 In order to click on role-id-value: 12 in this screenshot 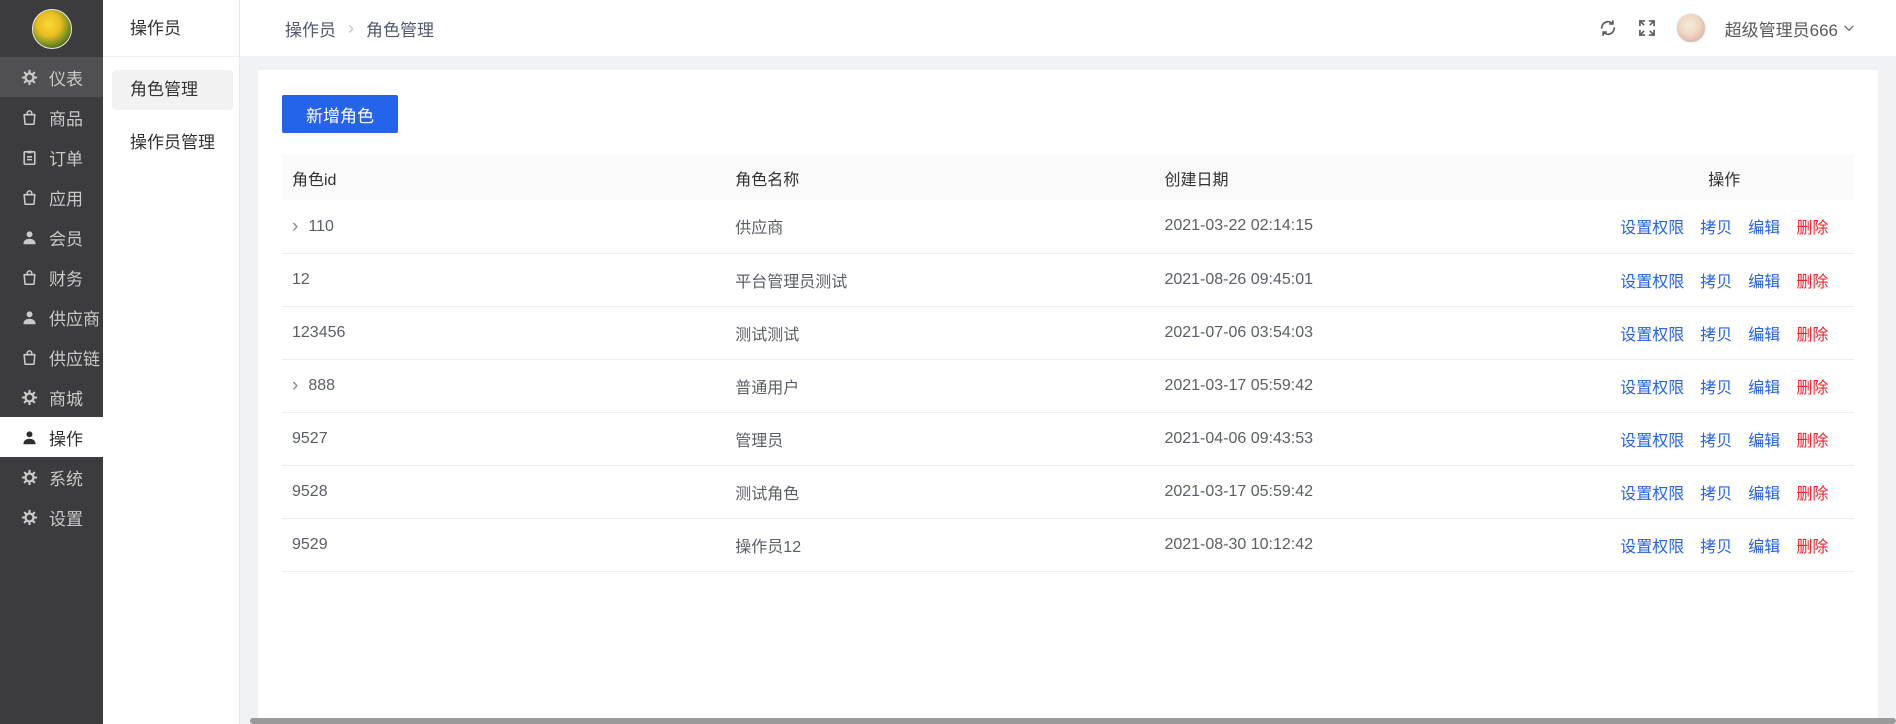, I will do `click(301, 279)`.